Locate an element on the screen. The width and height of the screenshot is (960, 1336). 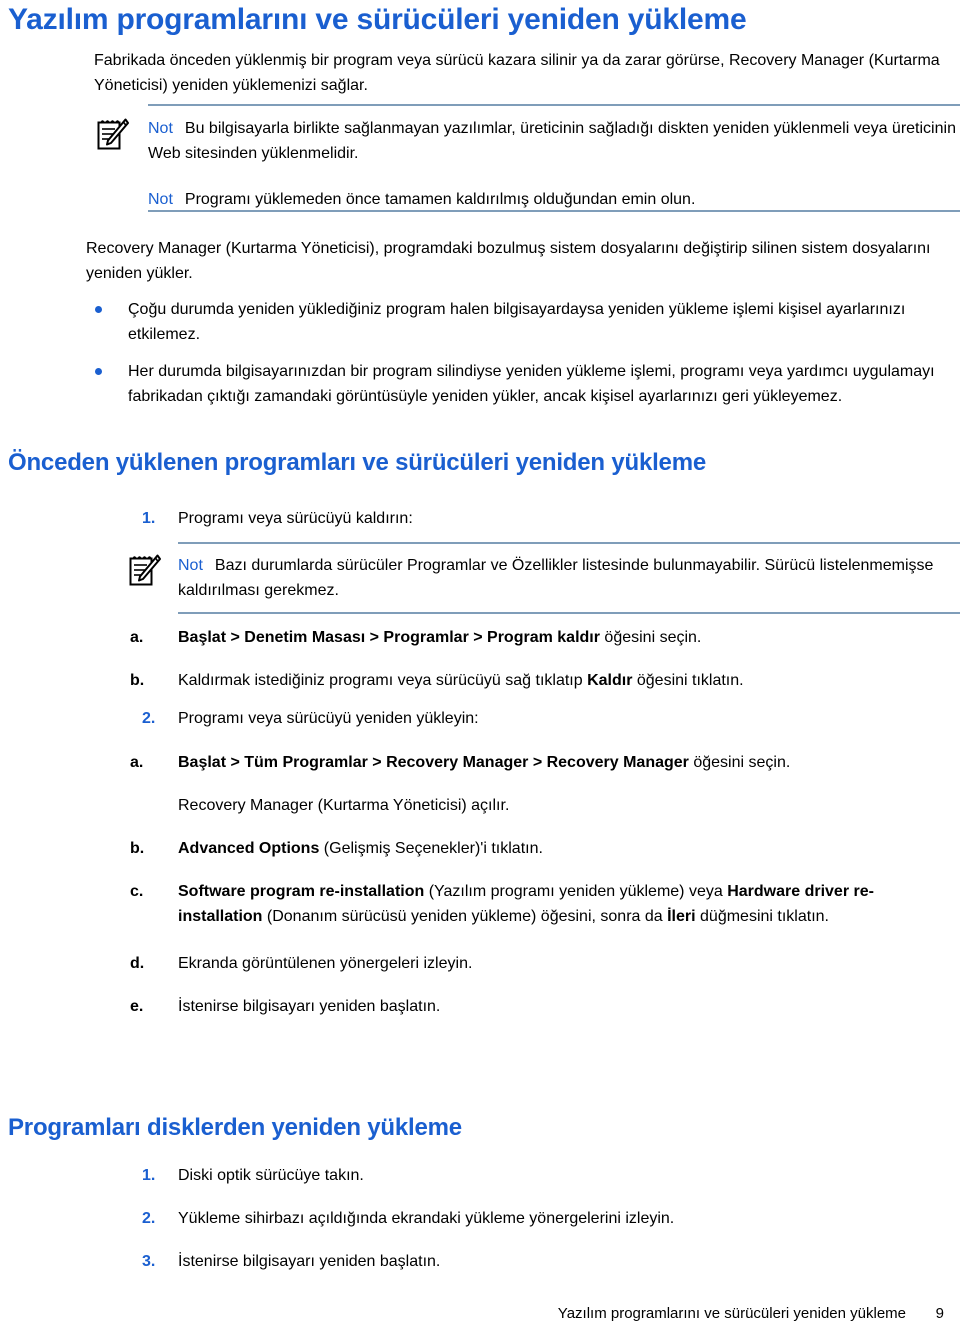
list-item-label: (Gelişmiş Seçenekler)'i tıklatın. is located at coordinates (431, 848).